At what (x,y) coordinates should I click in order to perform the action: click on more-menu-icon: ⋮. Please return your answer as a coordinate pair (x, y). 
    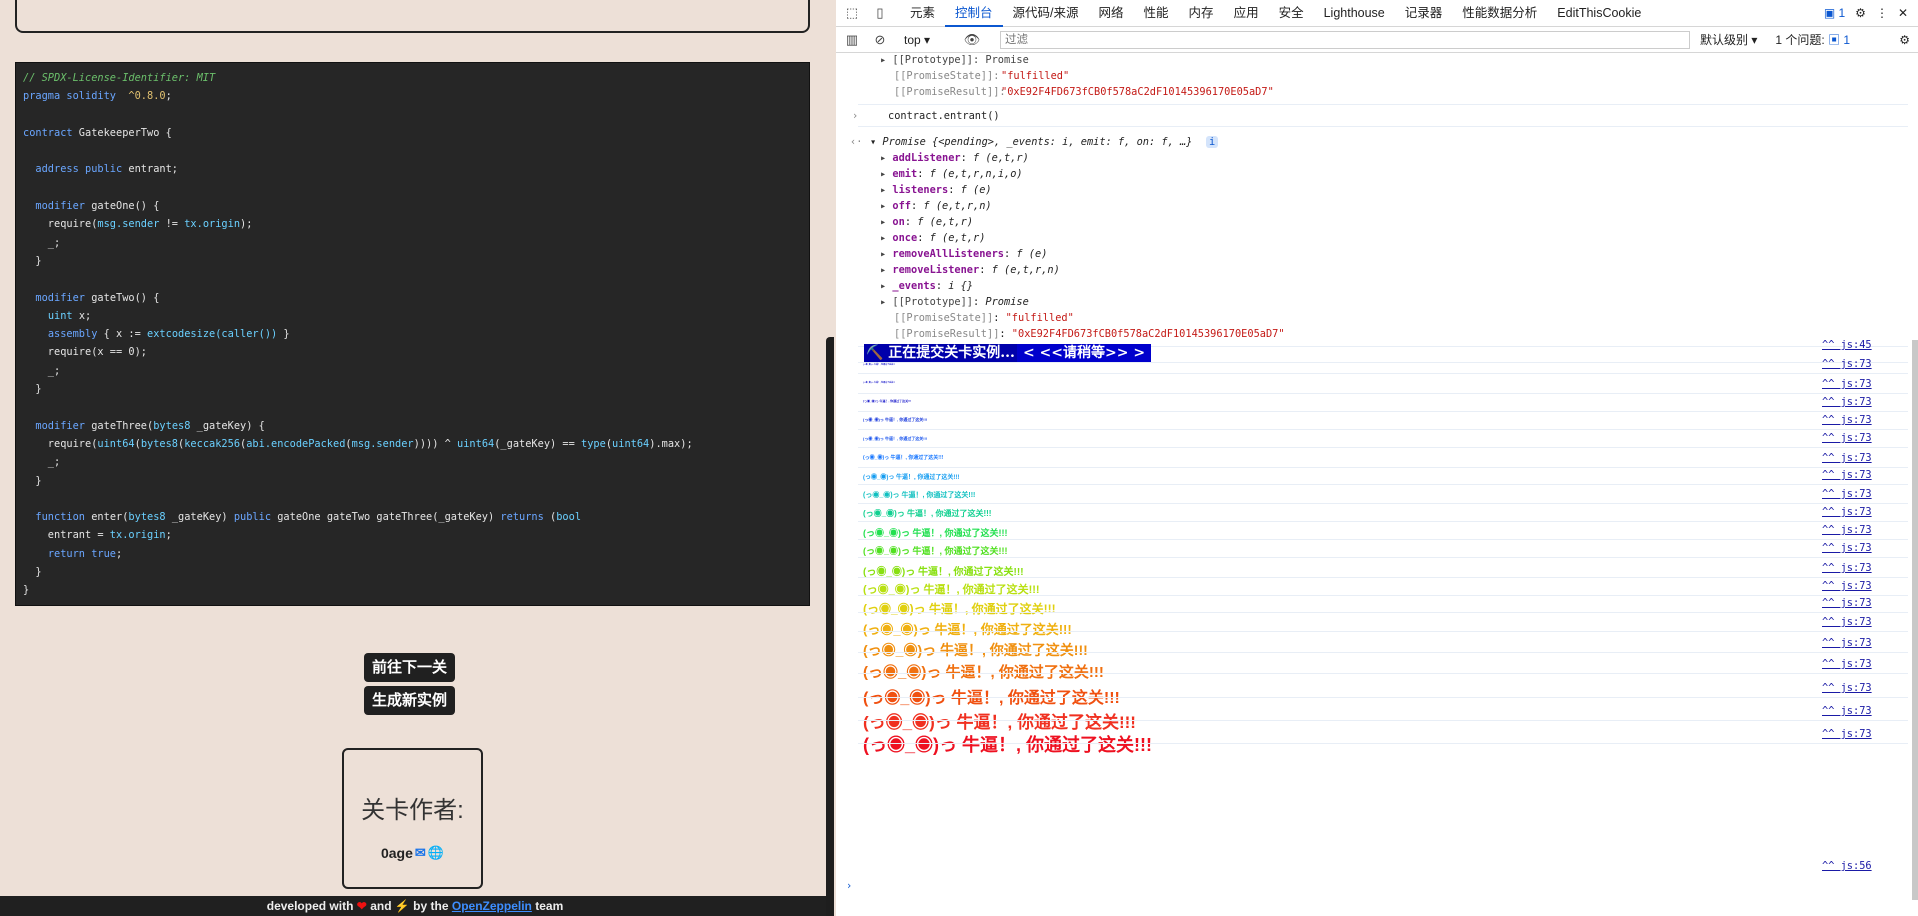
    Looking at the image, I should click on (1882, 13).